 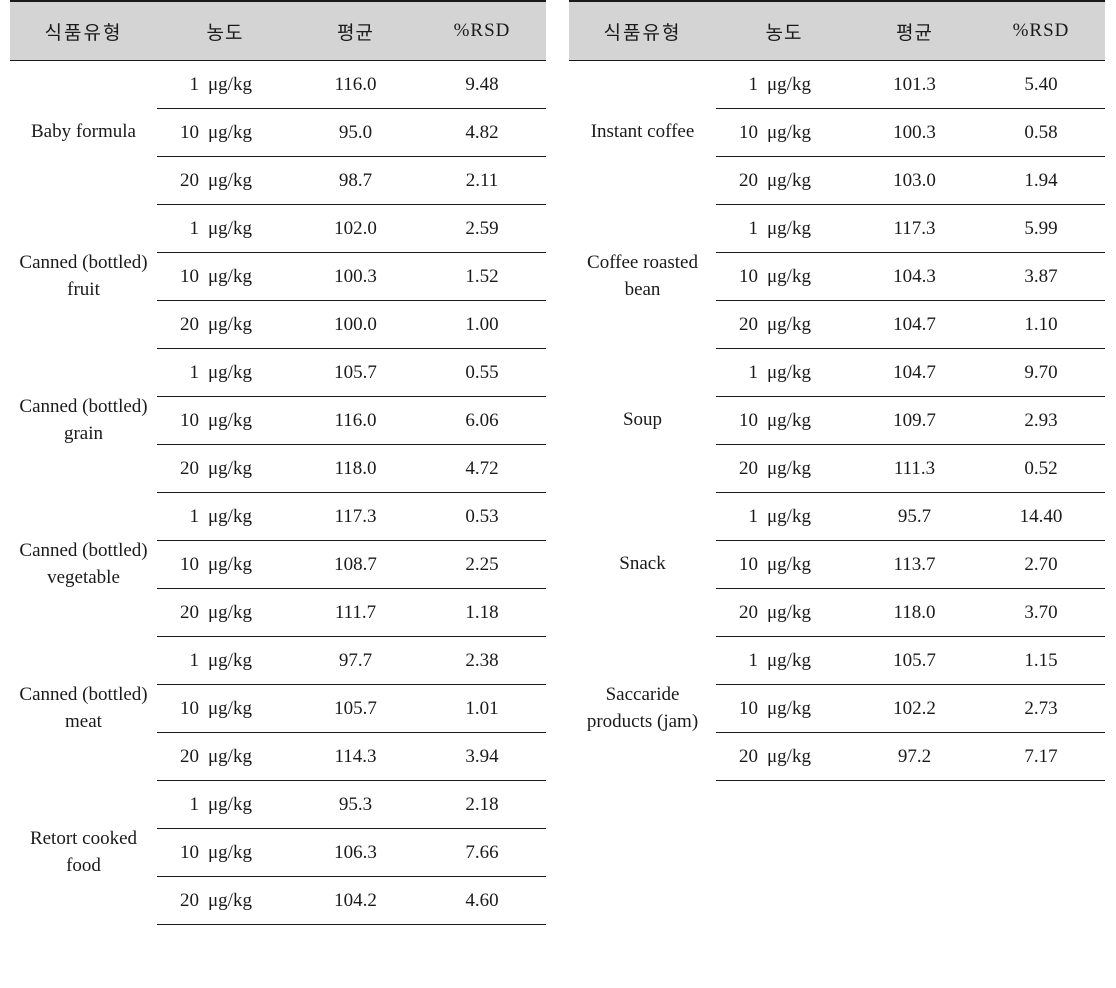 What do you see at coordinates (914, 372) in the screenshot?
I see `cell-mean: 104.7` at bounding box center [914, 372].